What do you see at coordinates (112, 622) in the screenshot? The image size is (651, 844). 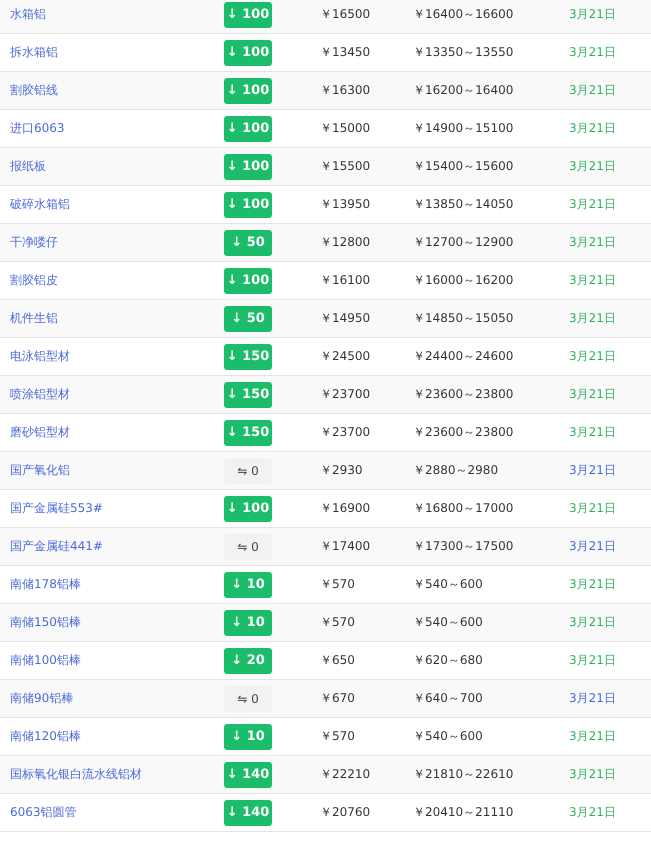 I see `product-name-link: 南储150铝棒` at bounding box center [112, 622].